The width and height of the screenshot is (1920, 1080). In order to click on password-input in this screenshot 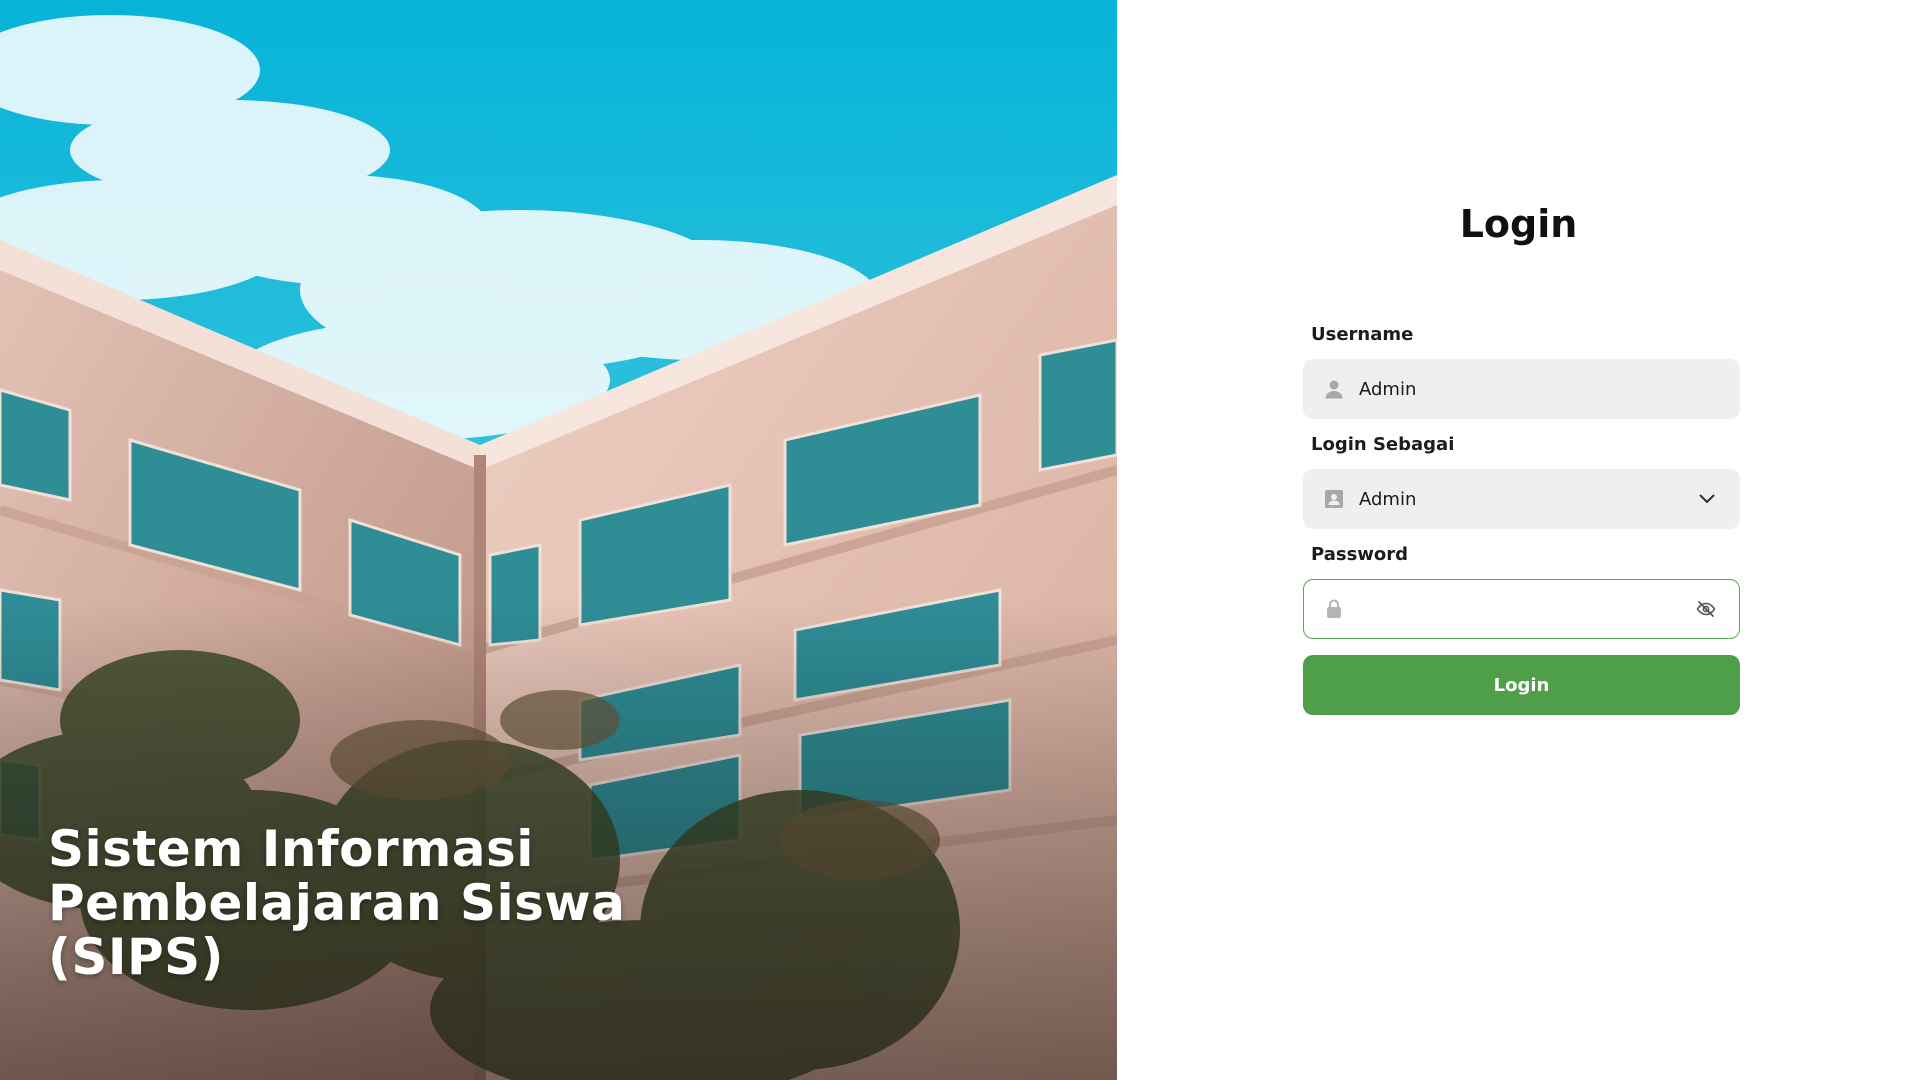, I will do `click(1527, 609)`.